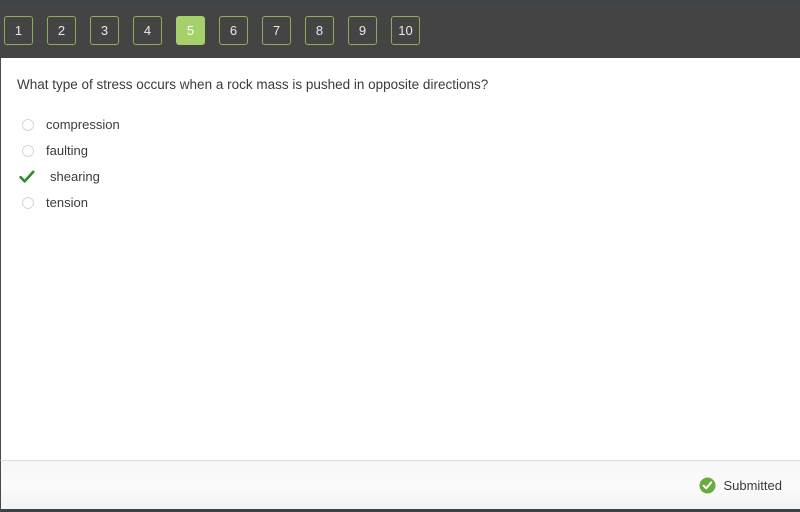 The height and width of the screenshot is (512, 800). What do you see at coordinates (362, 30) in the screenshot?
I see `question-number-button-9: 9` at bounding box center [362, 30].